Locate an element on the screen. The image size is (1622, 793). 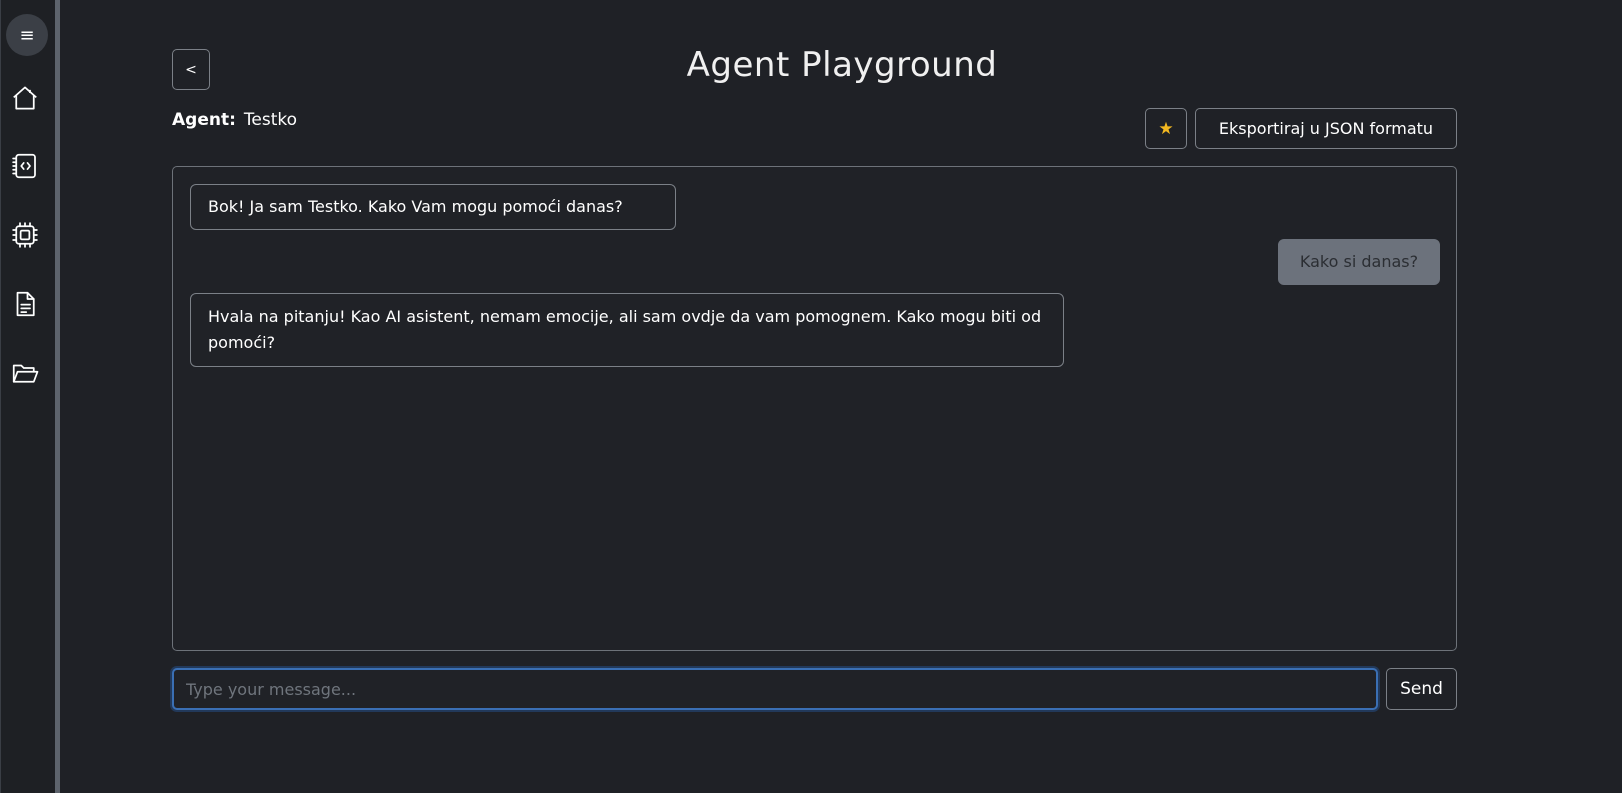
sidebar-item-folder is located at coordinates (25, 373).